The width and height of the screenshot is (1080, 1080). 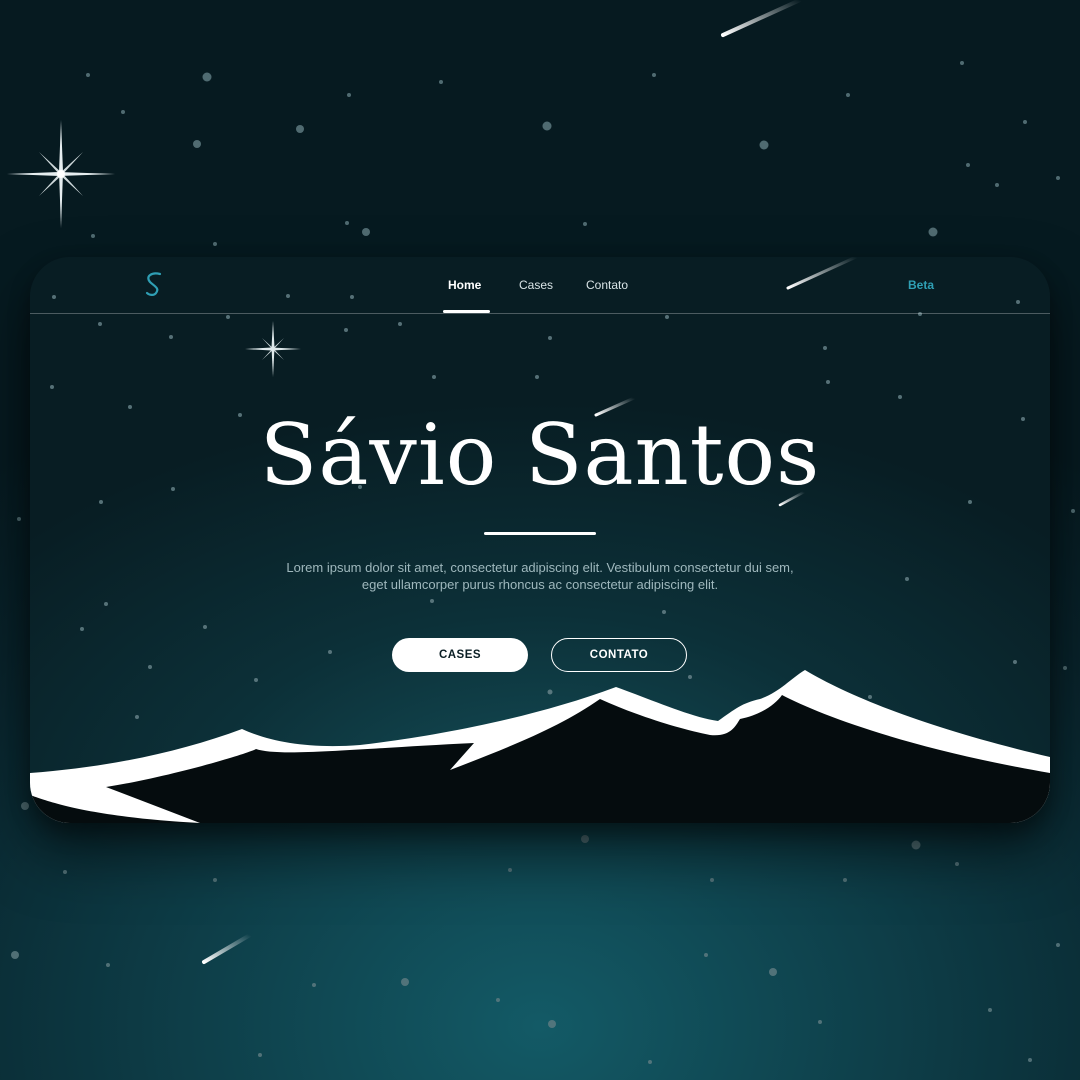 I want to click on hero-divider, so click(x=540, y=533).